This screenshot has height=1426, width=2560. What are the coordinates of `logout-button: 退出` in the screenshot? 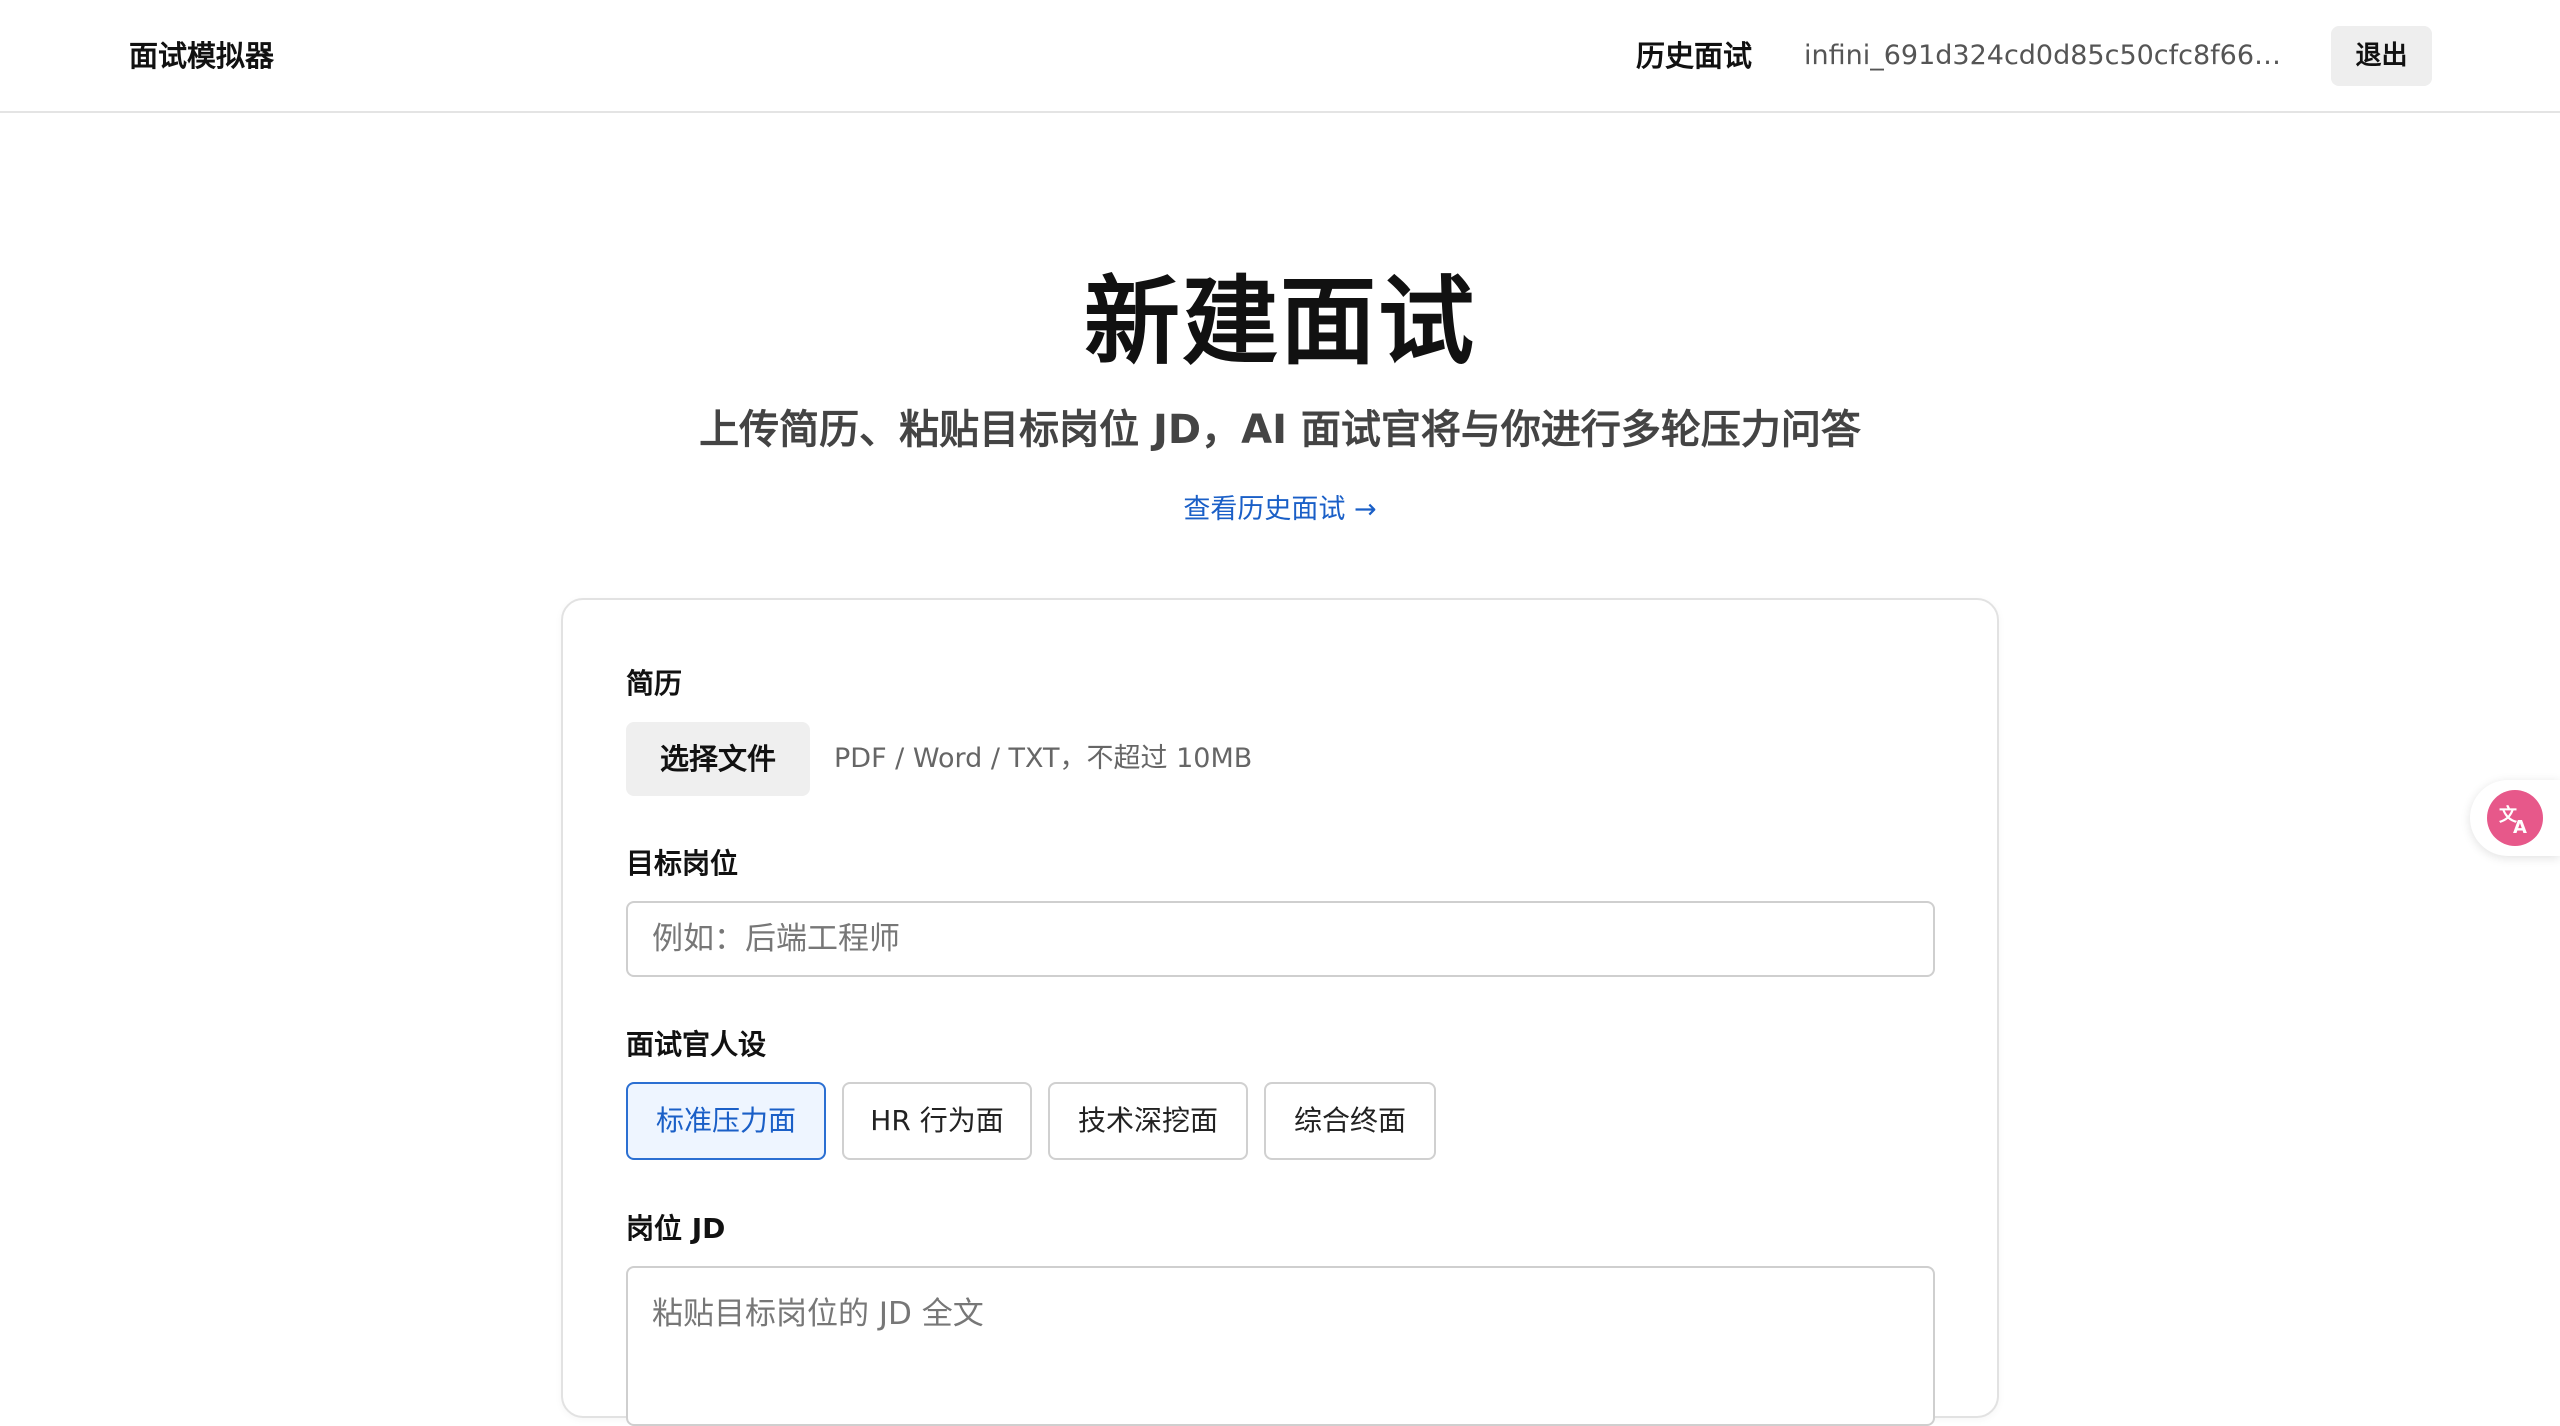 It's located at (2381, 56).